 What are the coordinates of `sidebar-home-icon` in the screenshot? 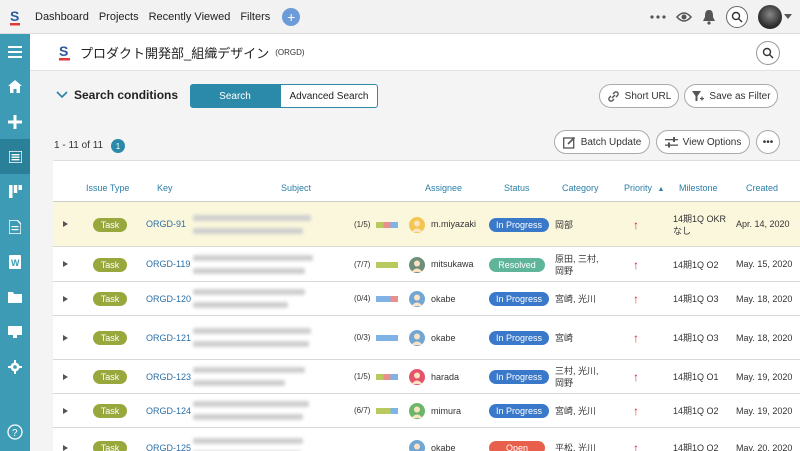 It's located at (15, 86).